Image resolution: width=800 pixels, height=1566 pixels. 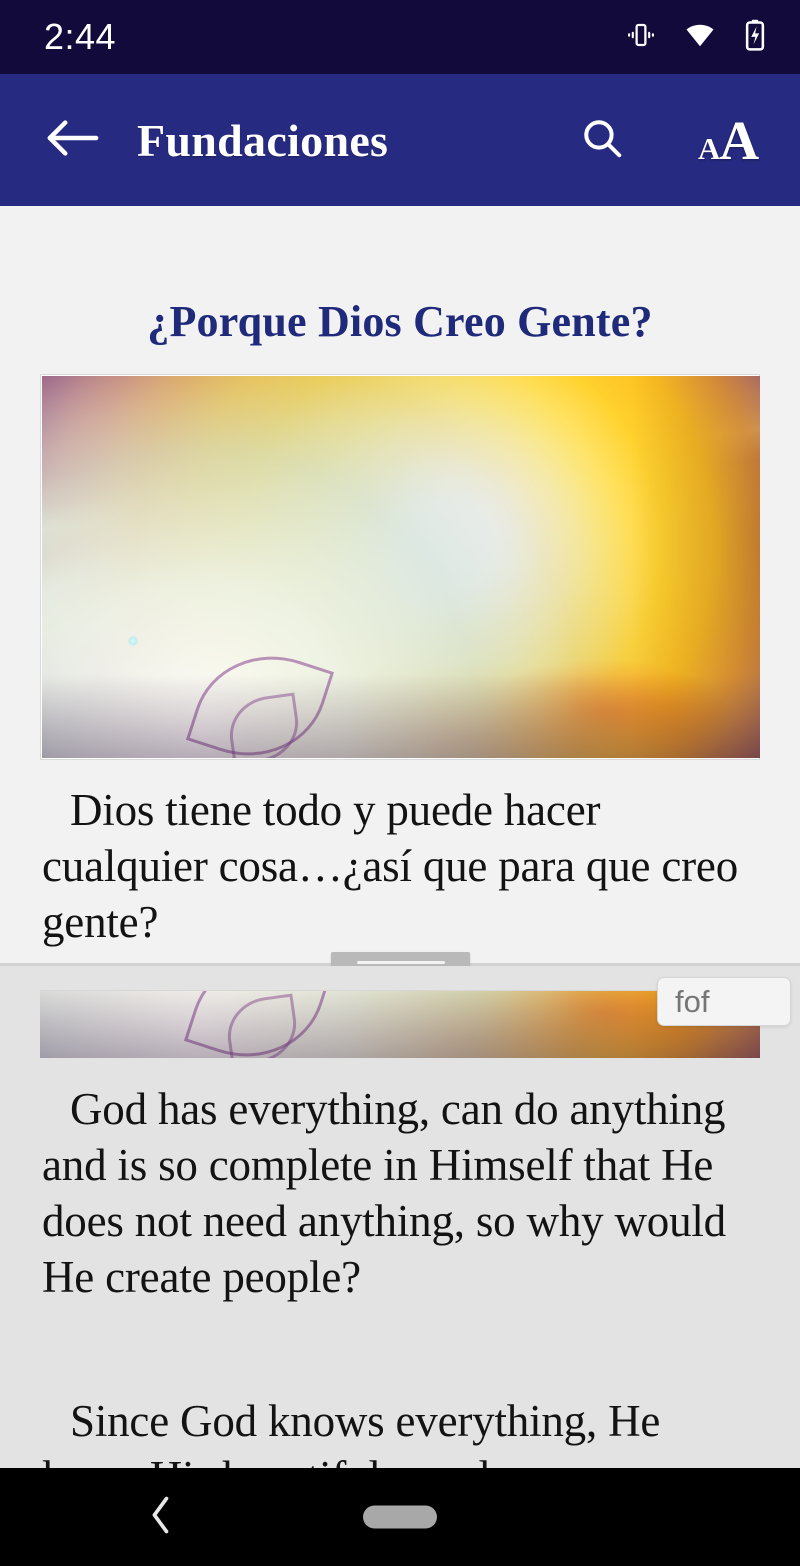 I want to click on battery-charging-icon, so click(x=755, y=37).